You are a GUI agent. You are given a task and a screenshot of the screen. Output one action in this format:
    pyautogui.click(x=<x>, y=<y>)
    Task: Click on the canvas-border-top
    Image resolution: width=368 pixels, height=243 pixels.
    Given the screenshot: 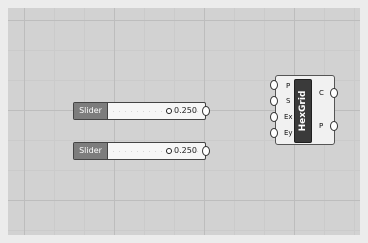 What is the action you would take?
    pyautogui.click(x=184, y=4)
    